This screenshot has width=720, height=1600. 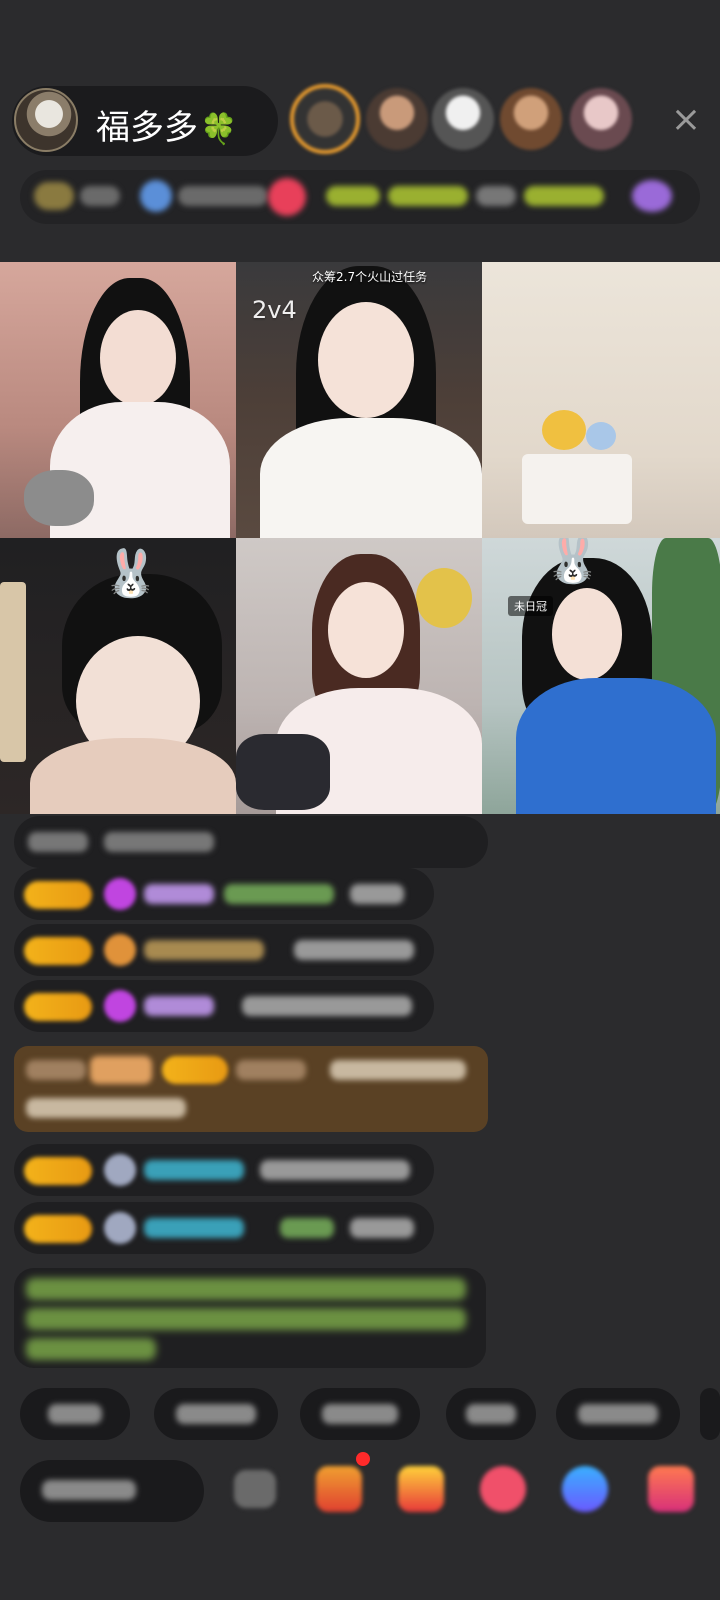 I want to click on clover-icon: 🍀, so click(x=219, y=129).